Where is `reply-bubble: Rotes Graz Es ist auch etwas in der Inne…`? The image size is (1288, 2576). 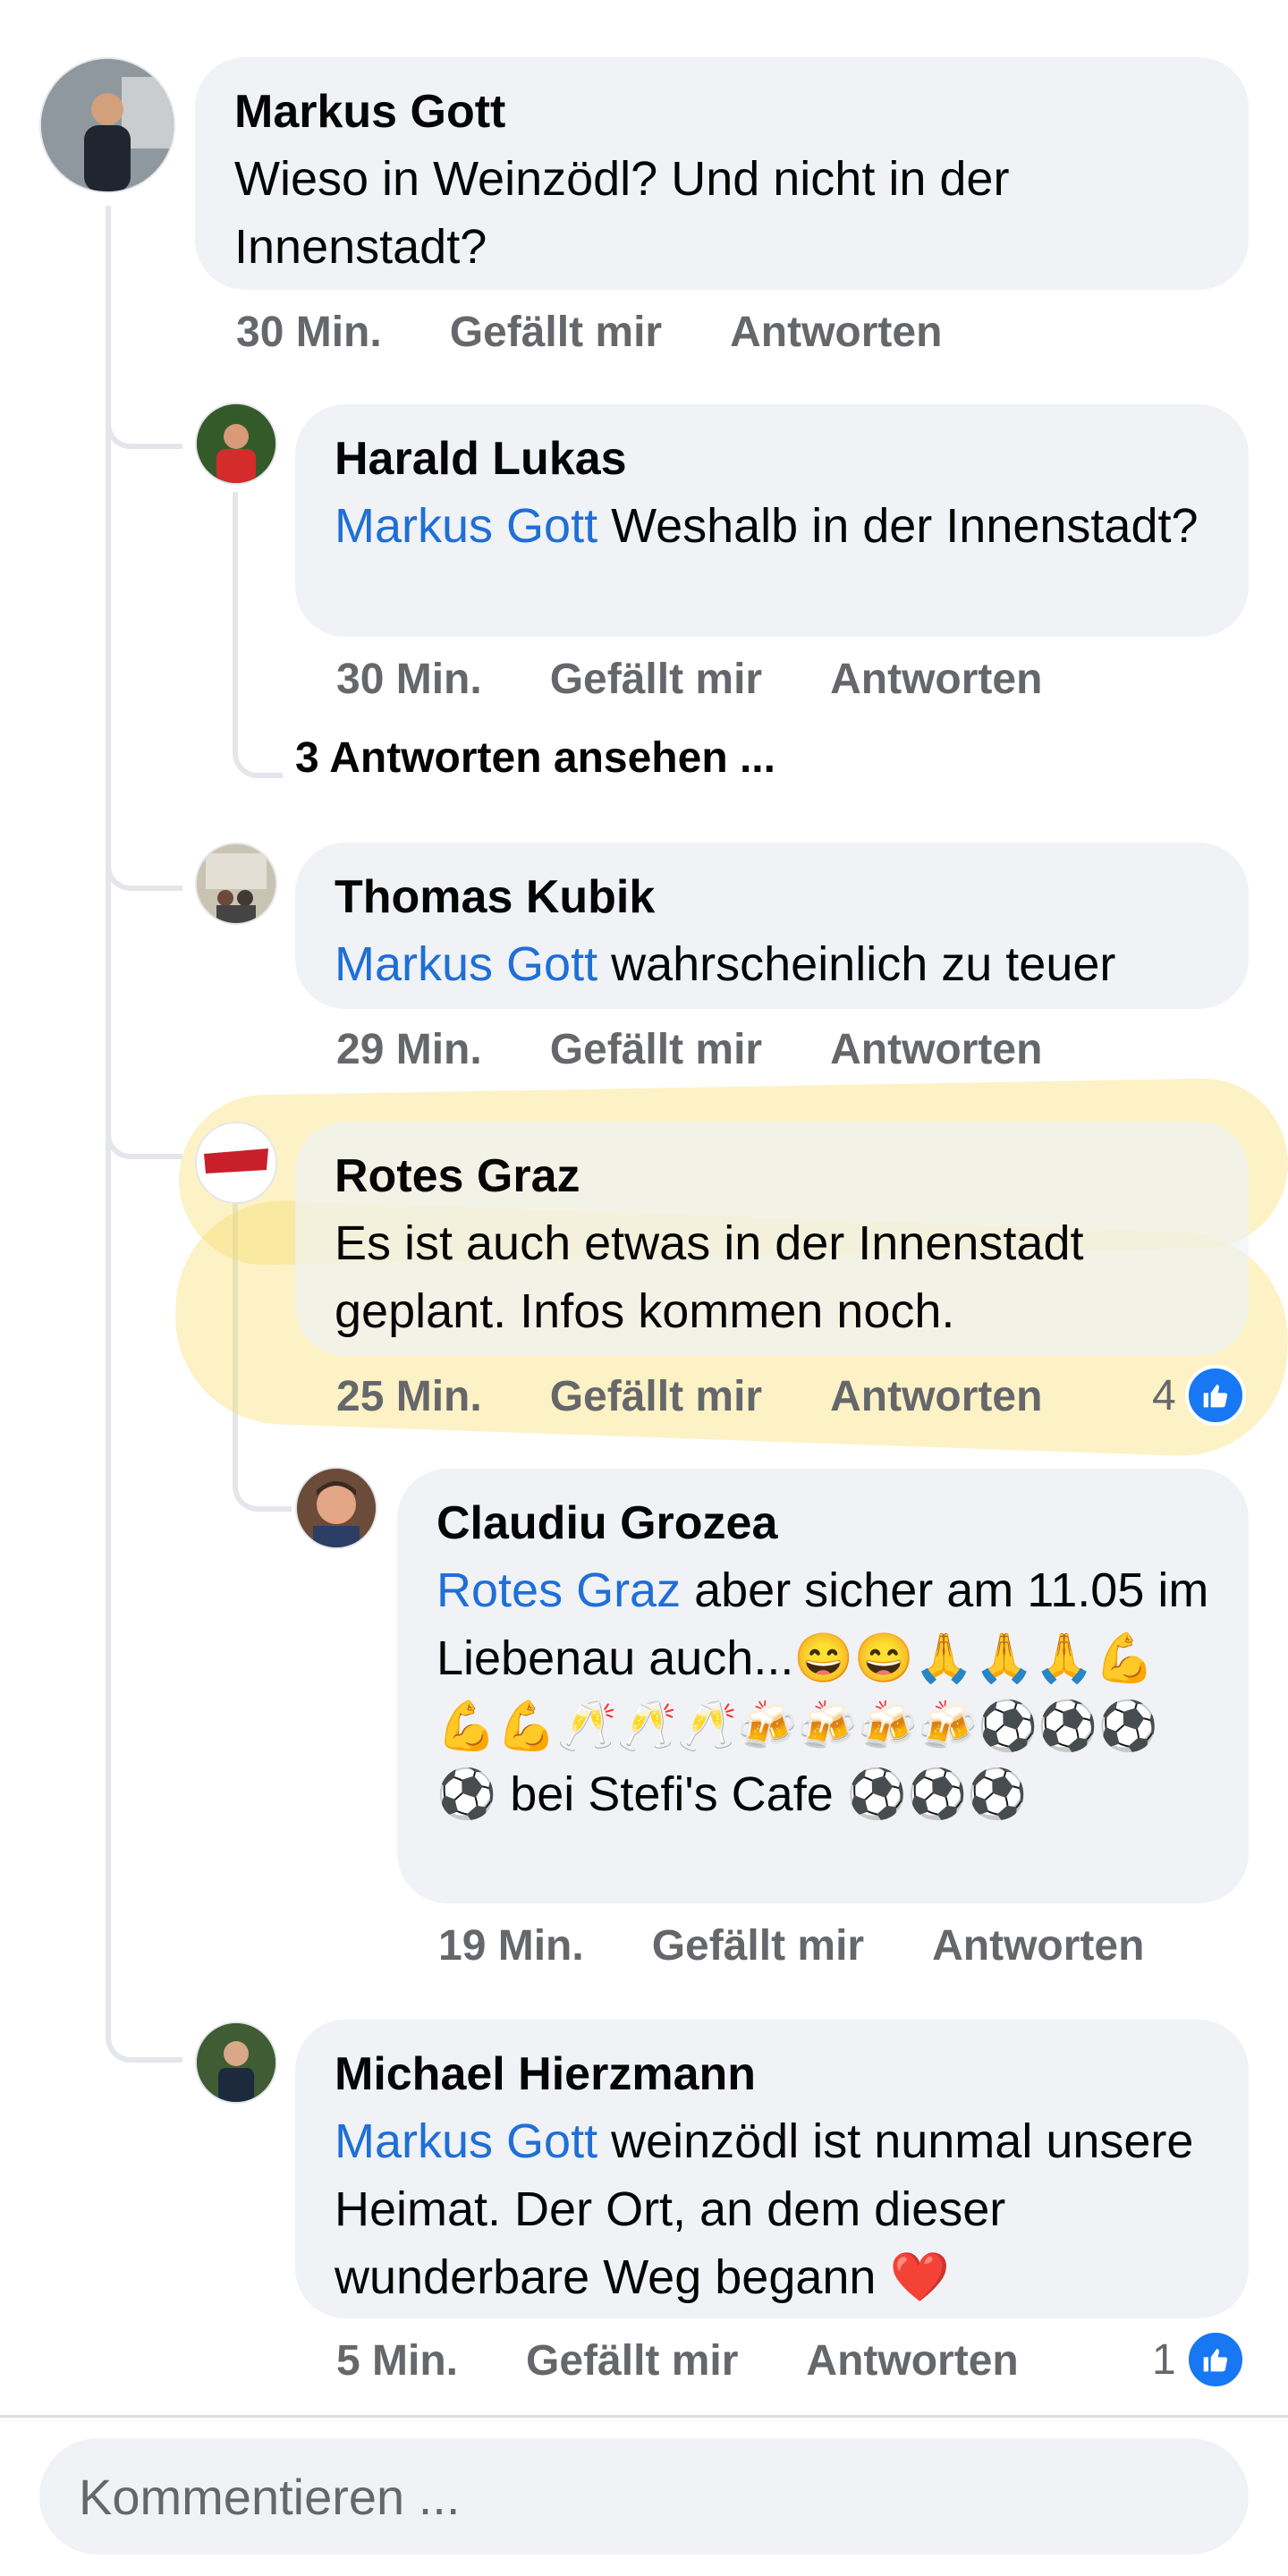 reply-bubble: Rotes Graz Es ist auch etwas in der Inne… is located at coordinates (772, 1239).